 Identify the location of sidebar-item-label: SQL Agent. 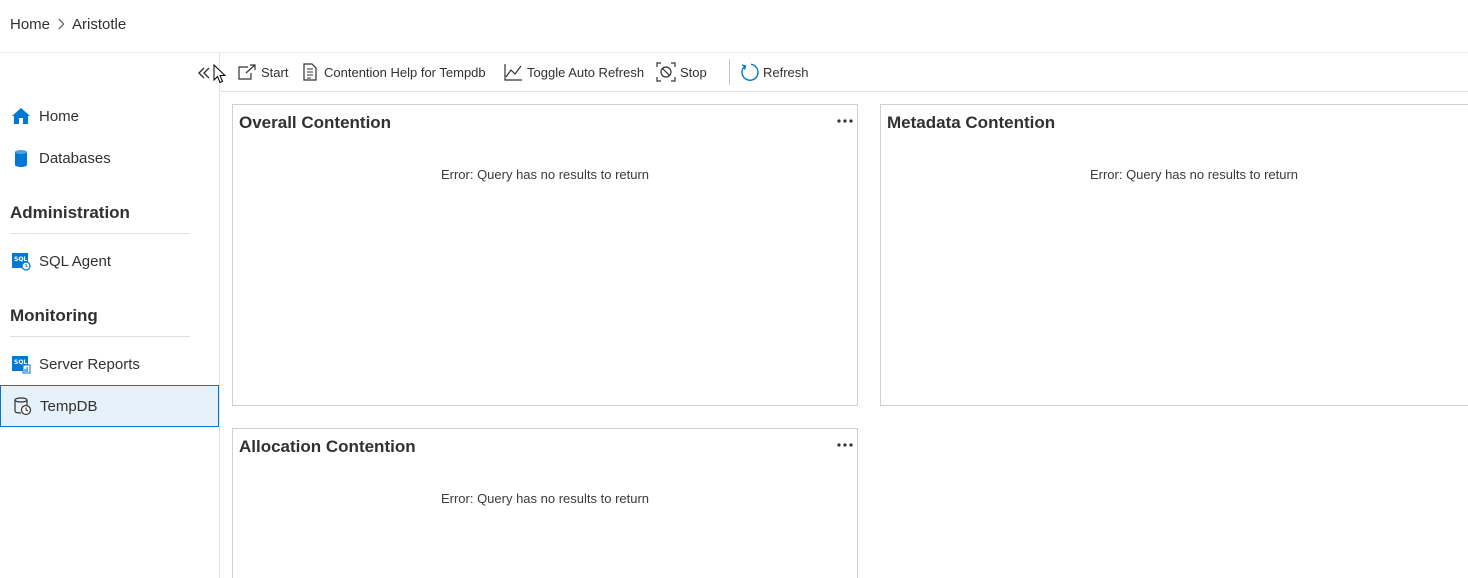
(75, 261).